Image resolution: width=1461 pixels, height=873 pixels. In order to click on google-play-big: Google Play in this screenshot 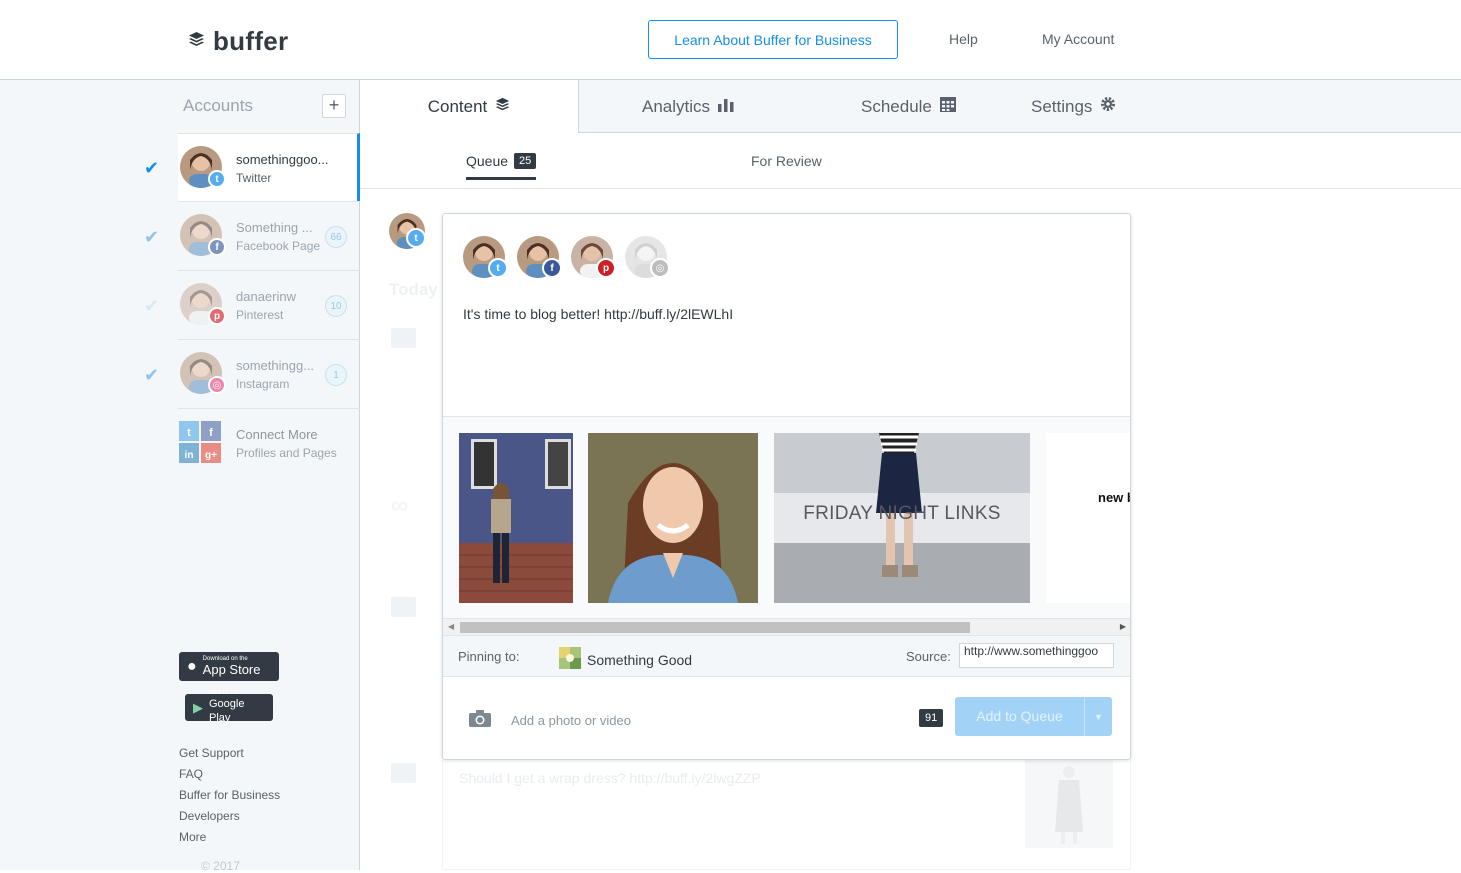, I will do `click(227, 711)`.